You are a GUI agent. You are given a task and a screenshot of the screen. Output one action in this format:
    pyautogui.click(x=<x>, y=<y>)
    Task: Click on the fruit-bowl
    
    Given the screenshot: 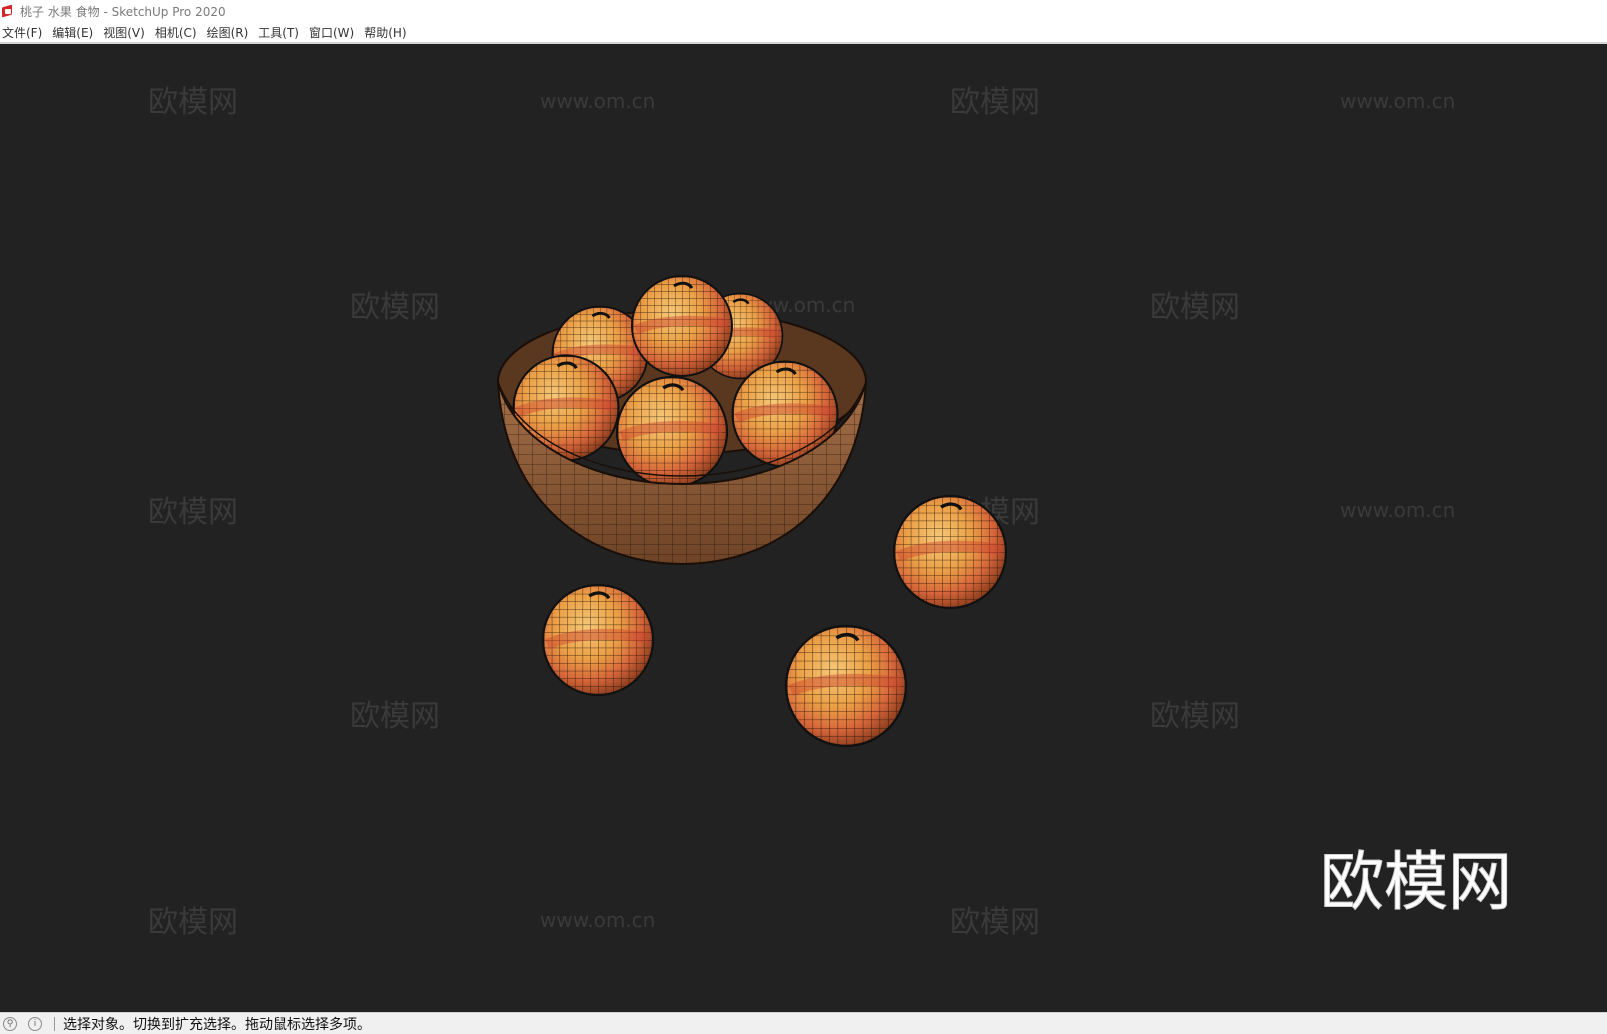 What is the action you would take?
    pyautogui.click(x=682, y=421)
    